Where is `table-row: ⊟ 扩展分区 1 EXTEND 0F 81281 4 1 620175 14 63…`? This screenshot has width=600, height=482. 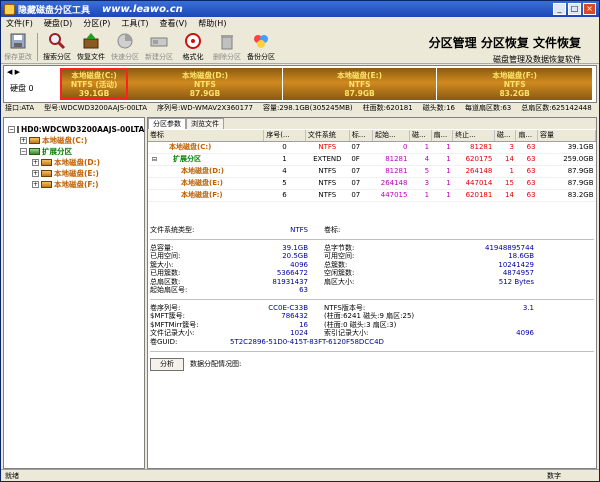
table-row: ⊟ 扩展分区 1 EXTEND 0F 81281 4 1 620175 14 63… is located at coordinates (372, 159).